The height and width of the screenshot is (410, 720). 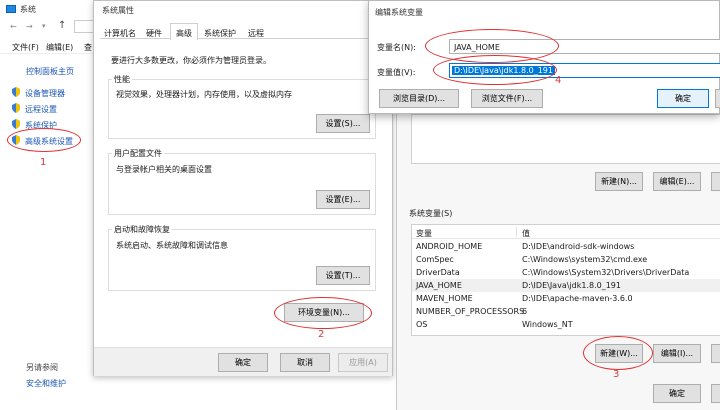 What do you see at coordinates (29, 26) in the screenshot?
I see `forward-arrow-icon: →` at bounding box center [29, 26].